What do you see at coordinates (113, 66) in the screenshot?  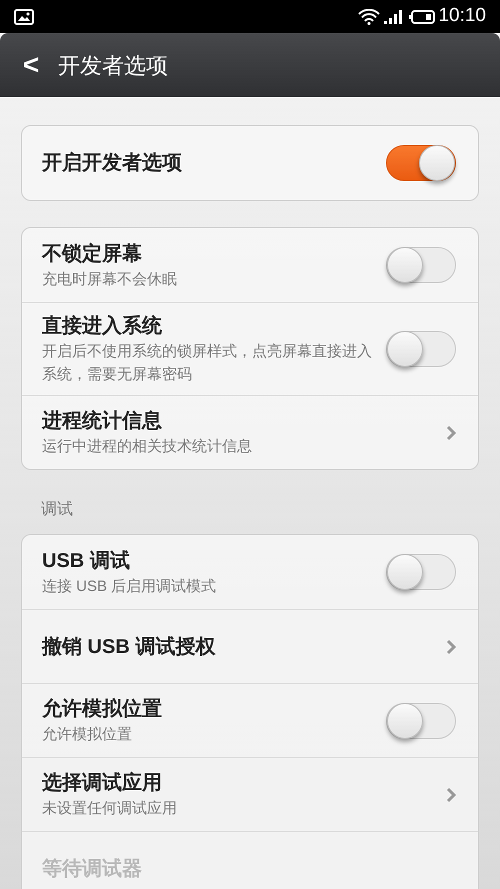 I see `page-title: 开发者选项` at bounding box center [113, 66].